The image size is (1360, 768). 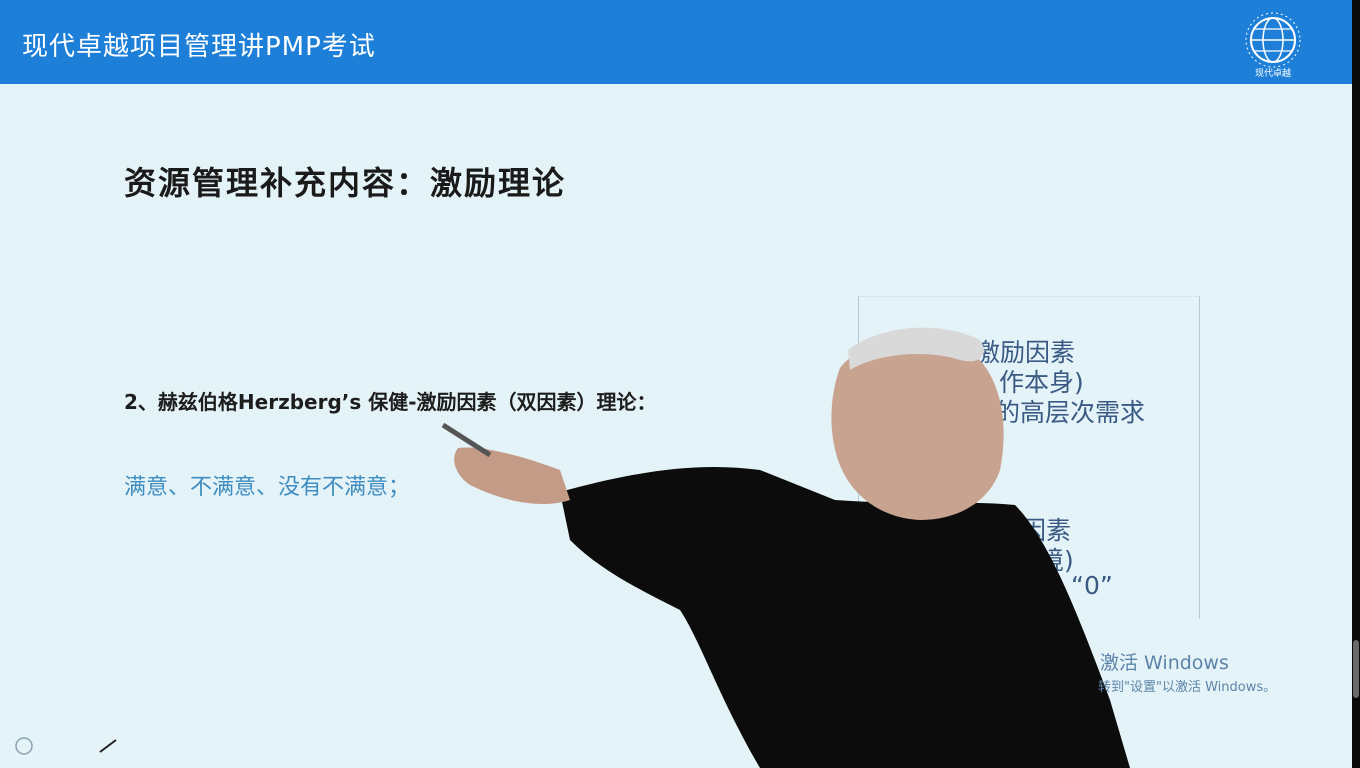 What do you see at coordinates (1273, 45) in the screenshot?
I see `globe-logo-icon: 现代卓越` at bounding box center [1273, 45].